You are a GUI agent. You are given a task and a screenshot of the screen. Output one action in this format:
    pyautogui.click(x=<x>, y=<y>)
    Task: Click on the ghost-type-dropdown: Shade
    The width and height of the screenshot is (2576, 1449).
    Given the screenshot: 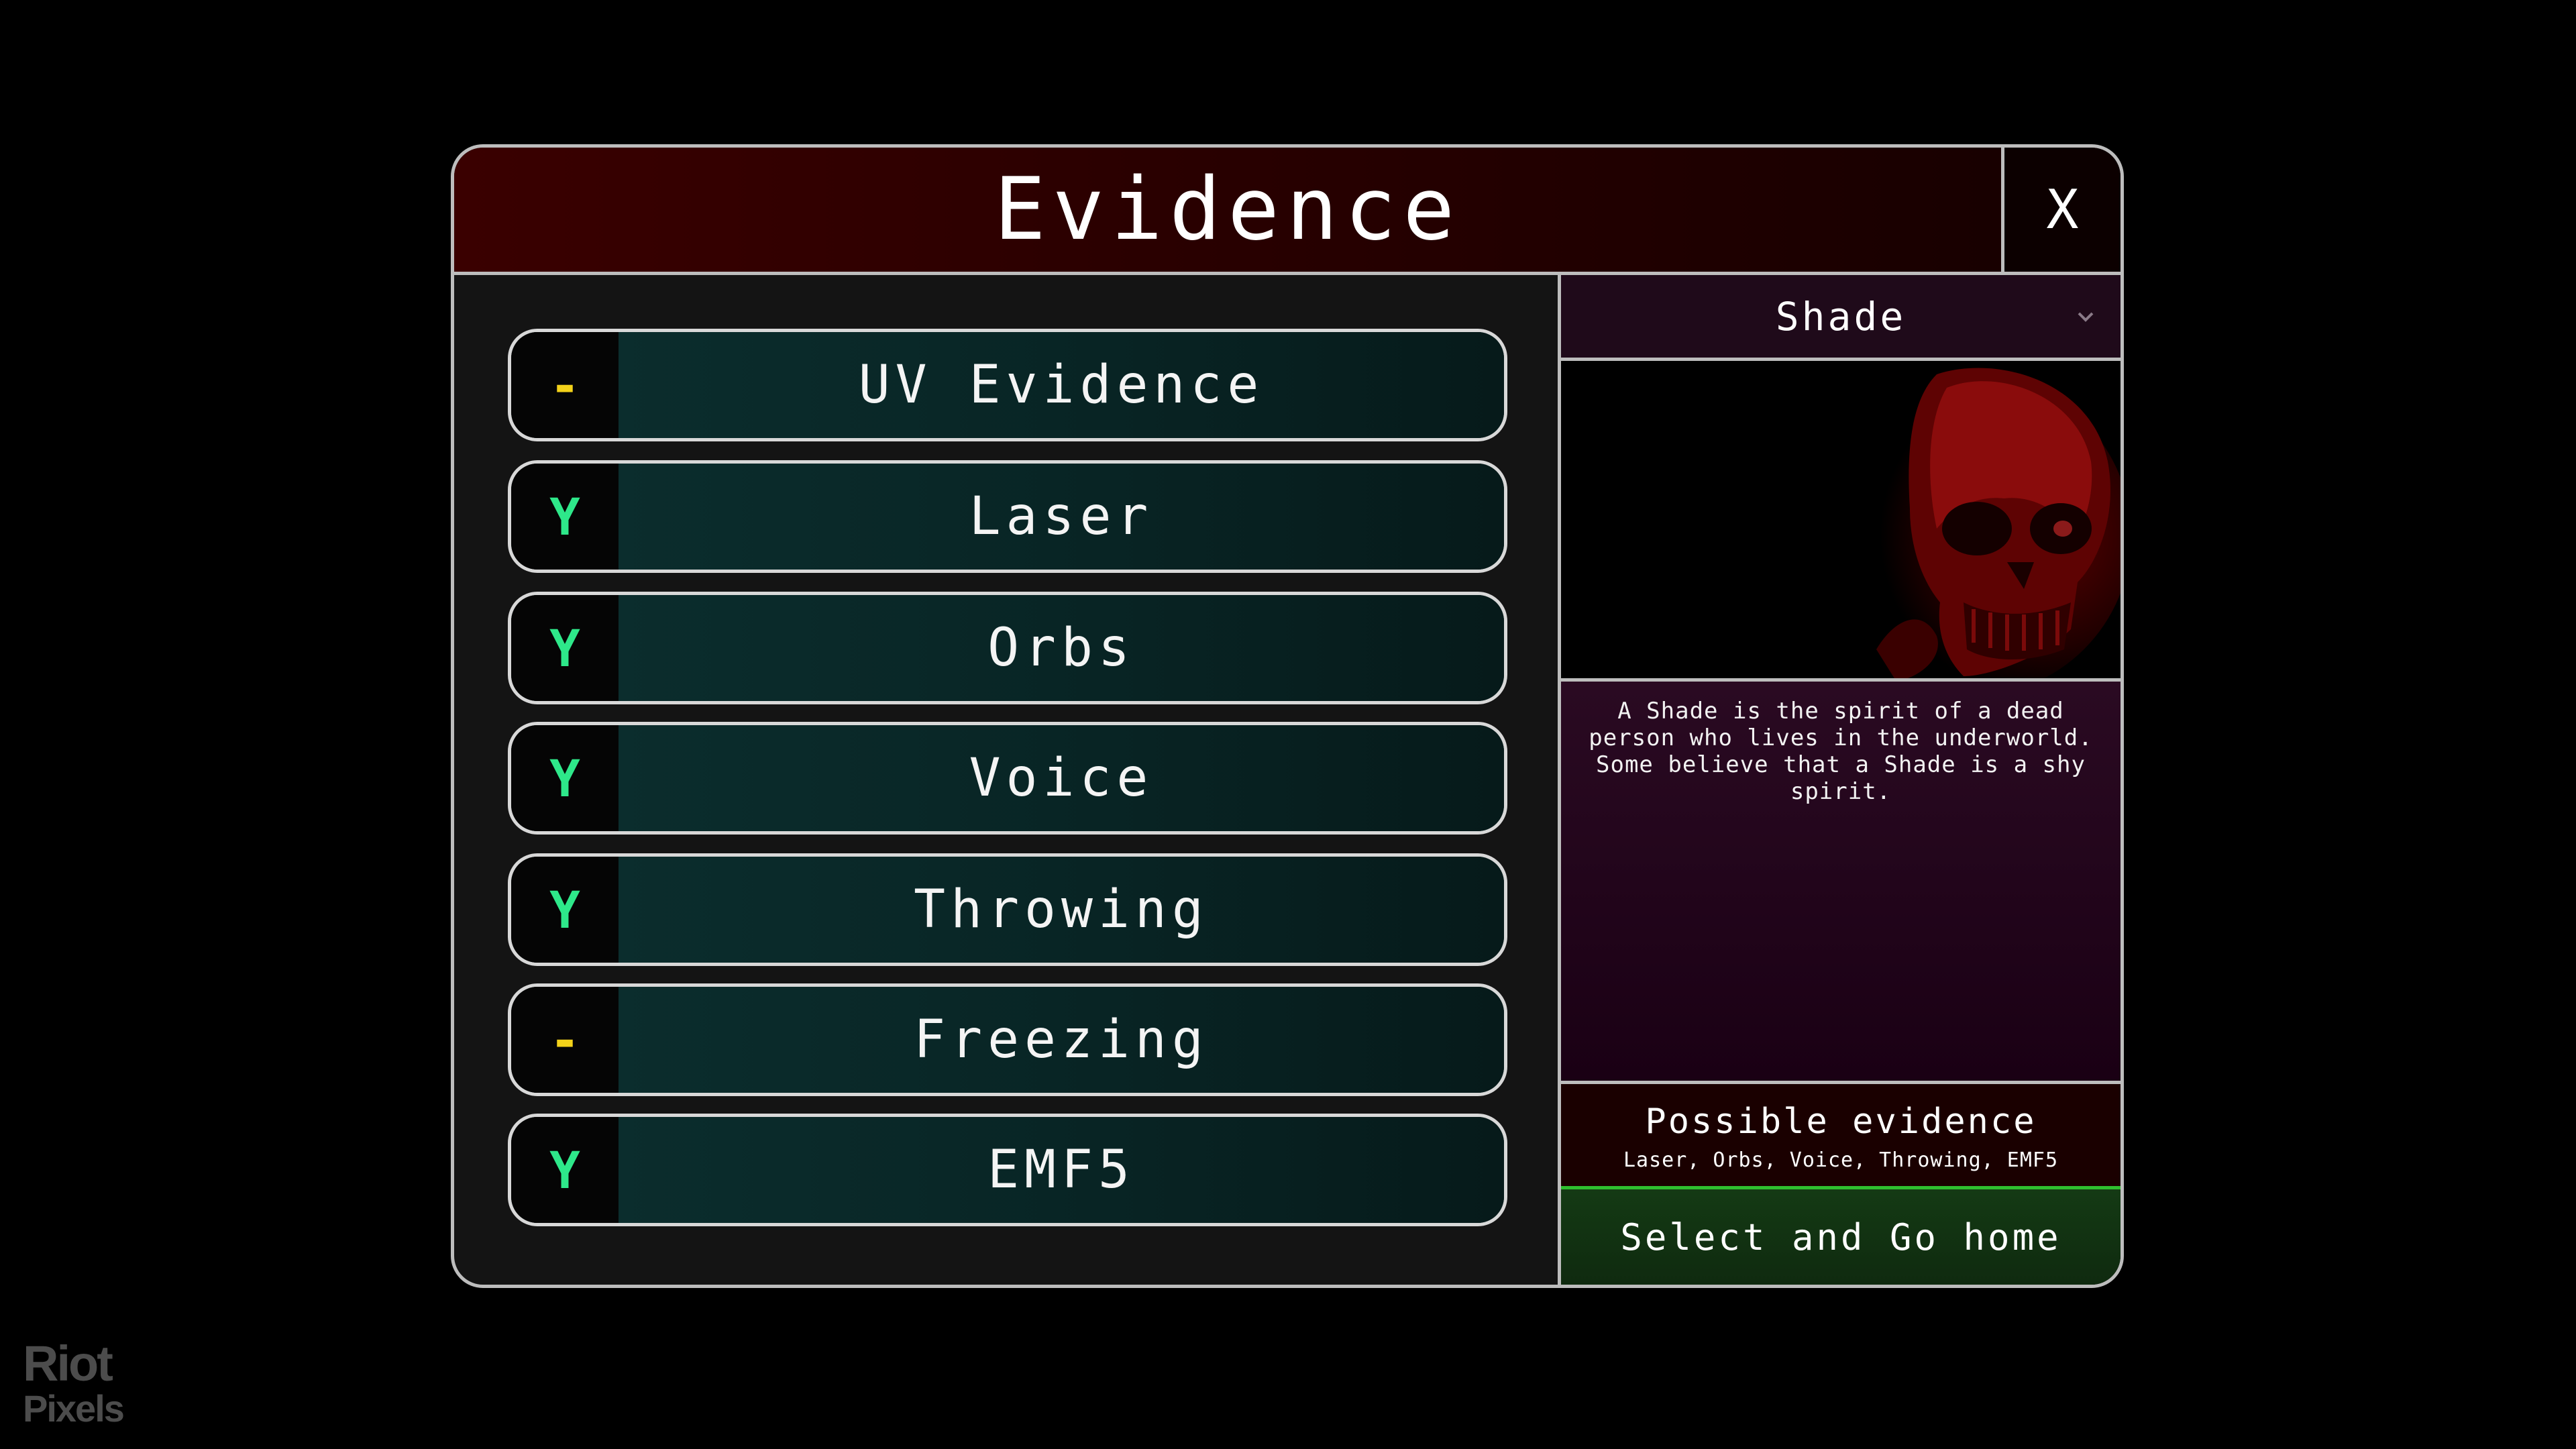 What is the action you would take?
    pyautogui.click(x=1841, y=318)
    